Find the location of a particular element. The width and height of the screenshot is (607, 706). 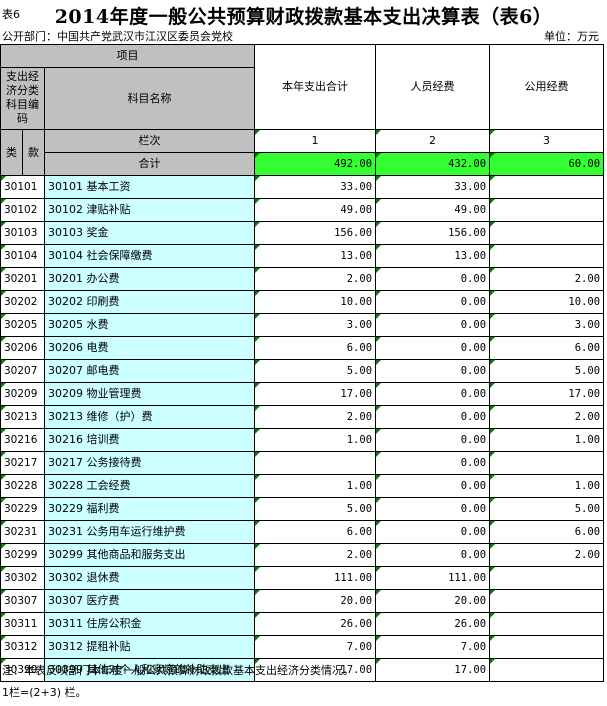

row-total: 17.00 is located at coordinates (315, 394).